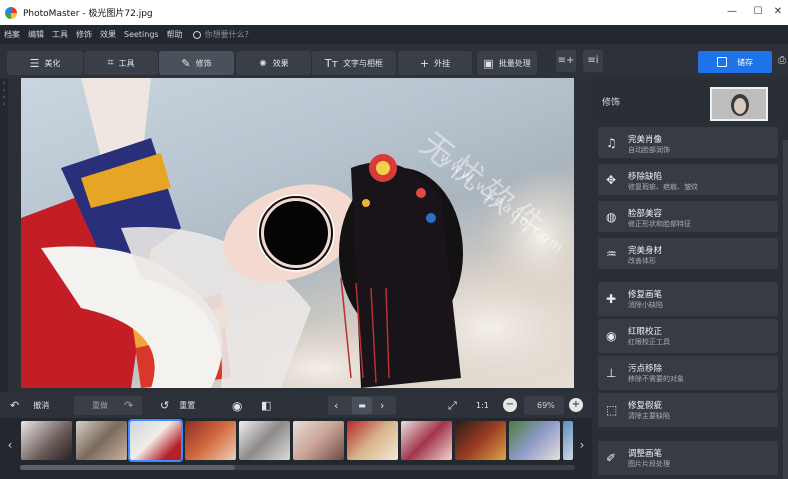 This screenshot has height=479, width=788. What do you see at coordinates (688, 216) in the screenshot?
I see `card-face-sculpt: ◍ 脸部美容 修正形状和脸部特征` at bounding box center [688, 216].